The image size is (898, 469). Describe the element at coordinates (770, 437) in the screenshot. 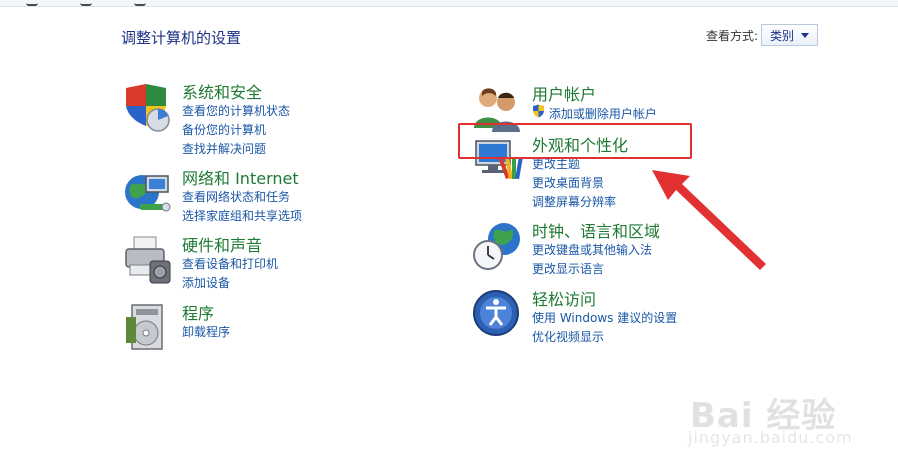

I see `watermark-url: jingyan.baidu.com` at that location.